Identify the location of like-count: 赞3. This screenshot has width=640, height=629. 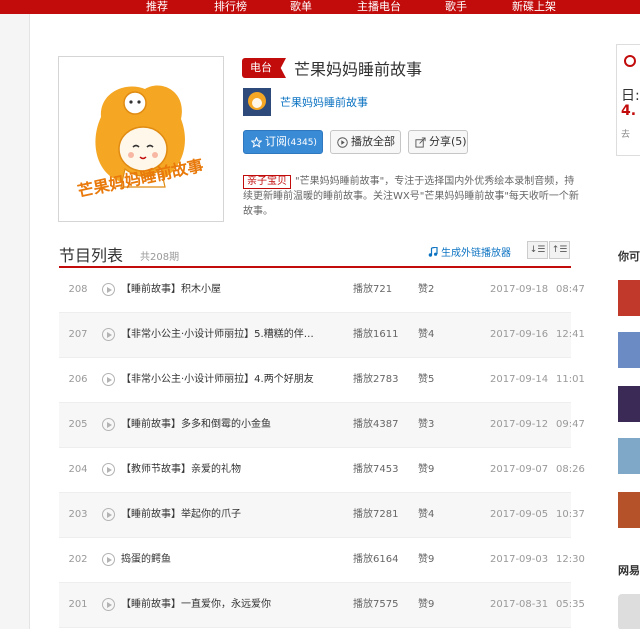
(426, 424).